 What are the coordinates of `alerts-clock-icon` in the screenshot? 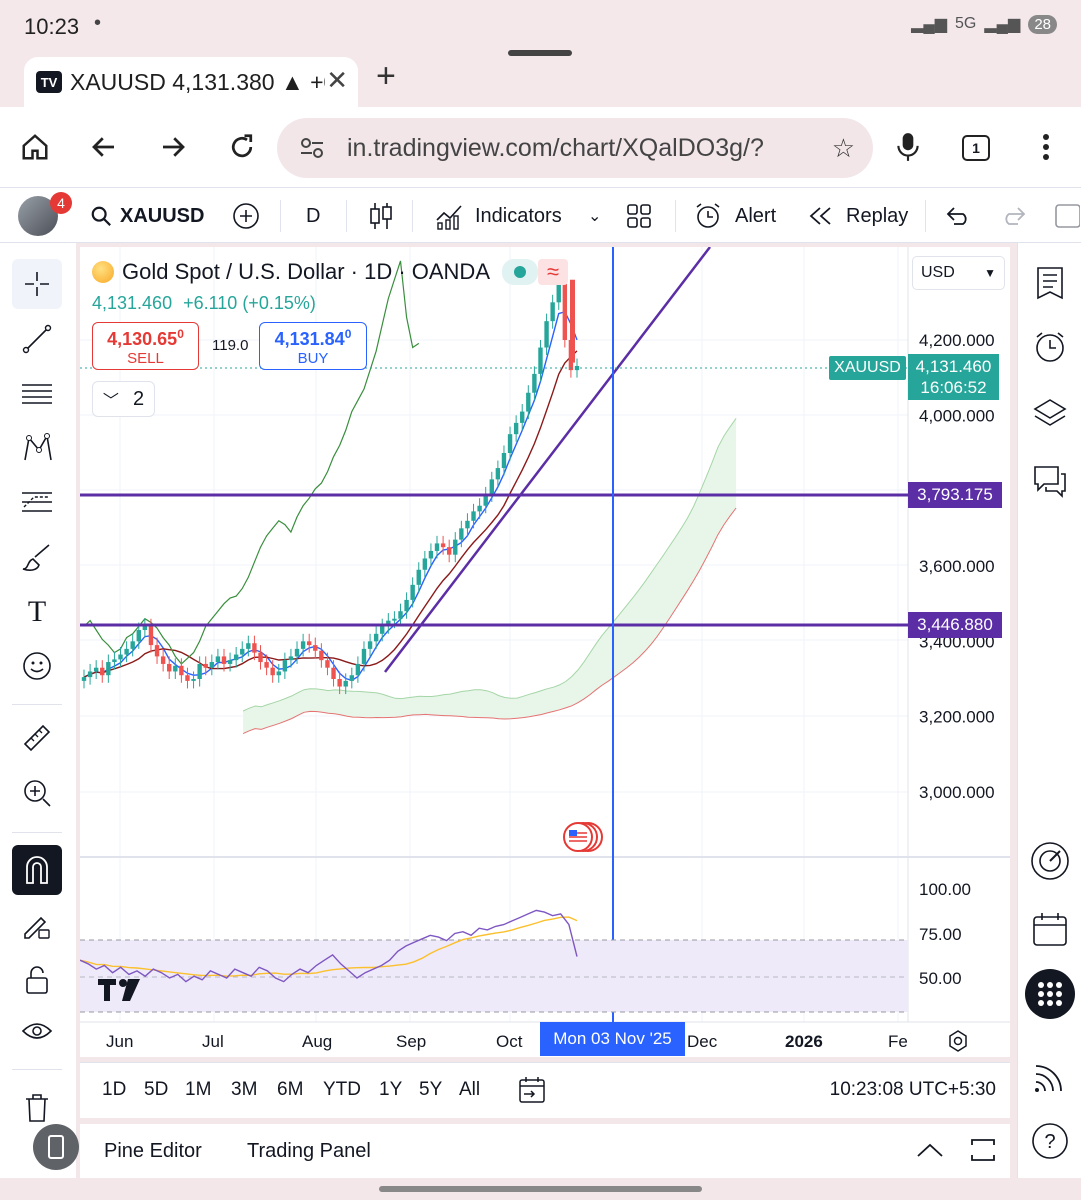 It's located at (1050, 347).